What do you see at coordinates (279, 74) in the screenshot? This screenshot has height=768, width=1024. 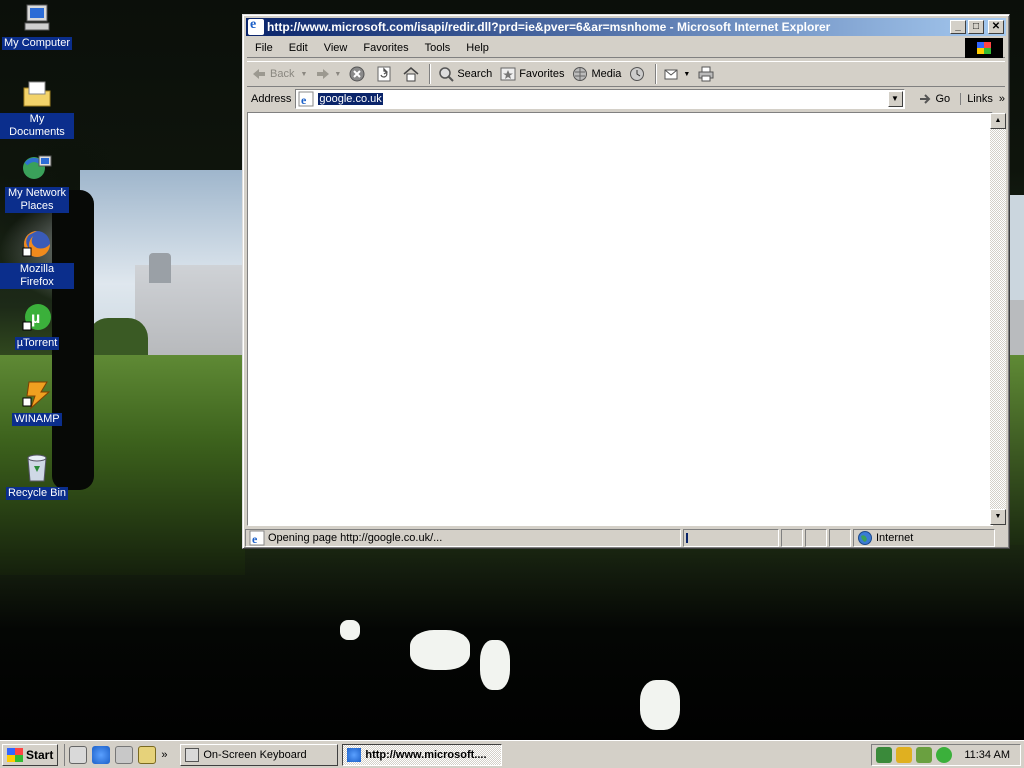 I see `back-button: Back ▼` at bounding box center [279, 74].